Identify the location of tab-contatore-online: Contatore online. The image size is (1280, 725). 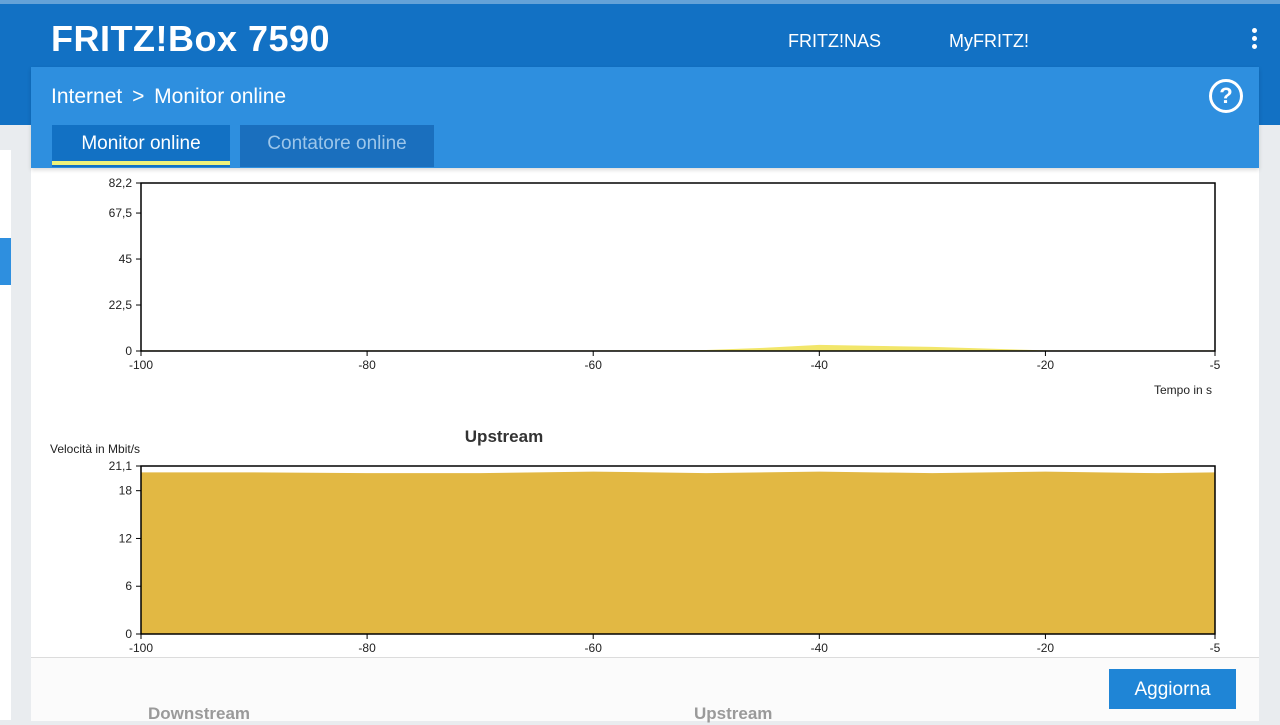
(337, 146).